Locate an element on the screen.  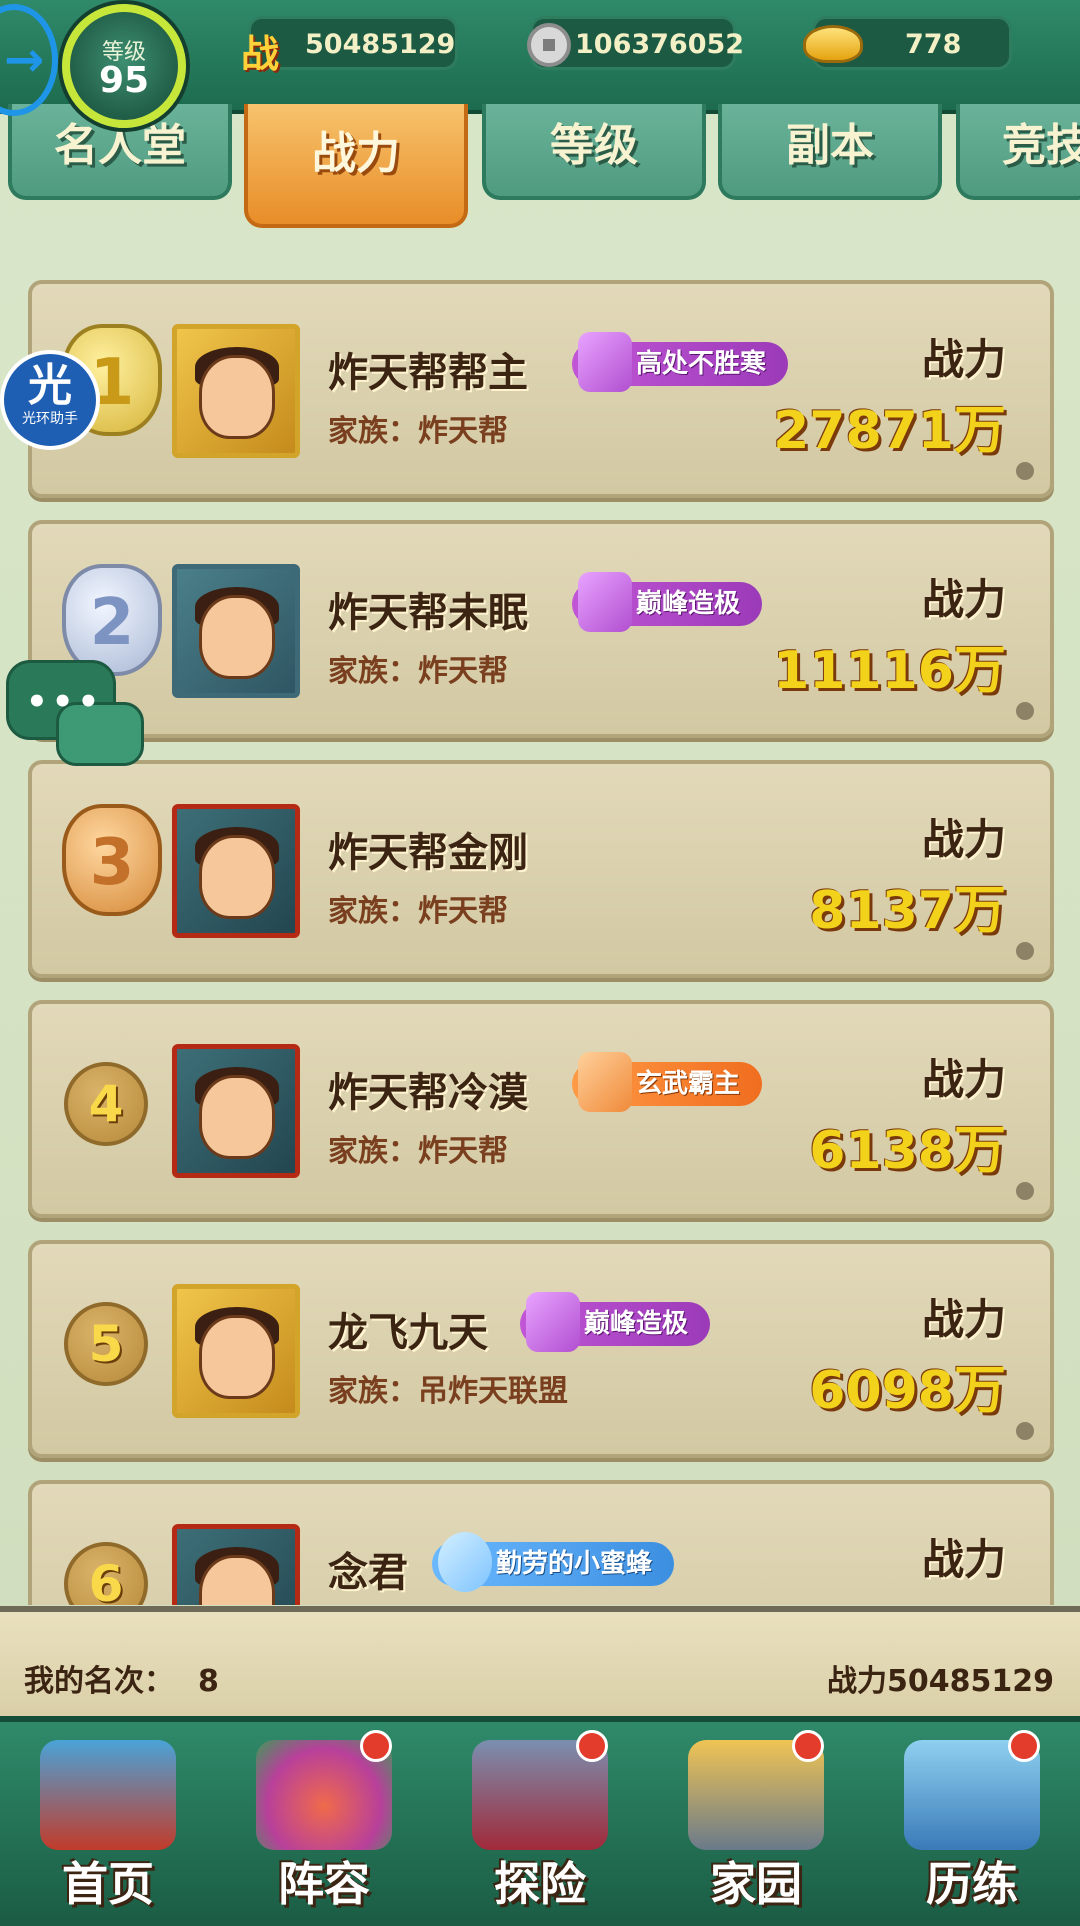
player-name: 炸天帮冷漠 is located at coordinates (428, 1093).